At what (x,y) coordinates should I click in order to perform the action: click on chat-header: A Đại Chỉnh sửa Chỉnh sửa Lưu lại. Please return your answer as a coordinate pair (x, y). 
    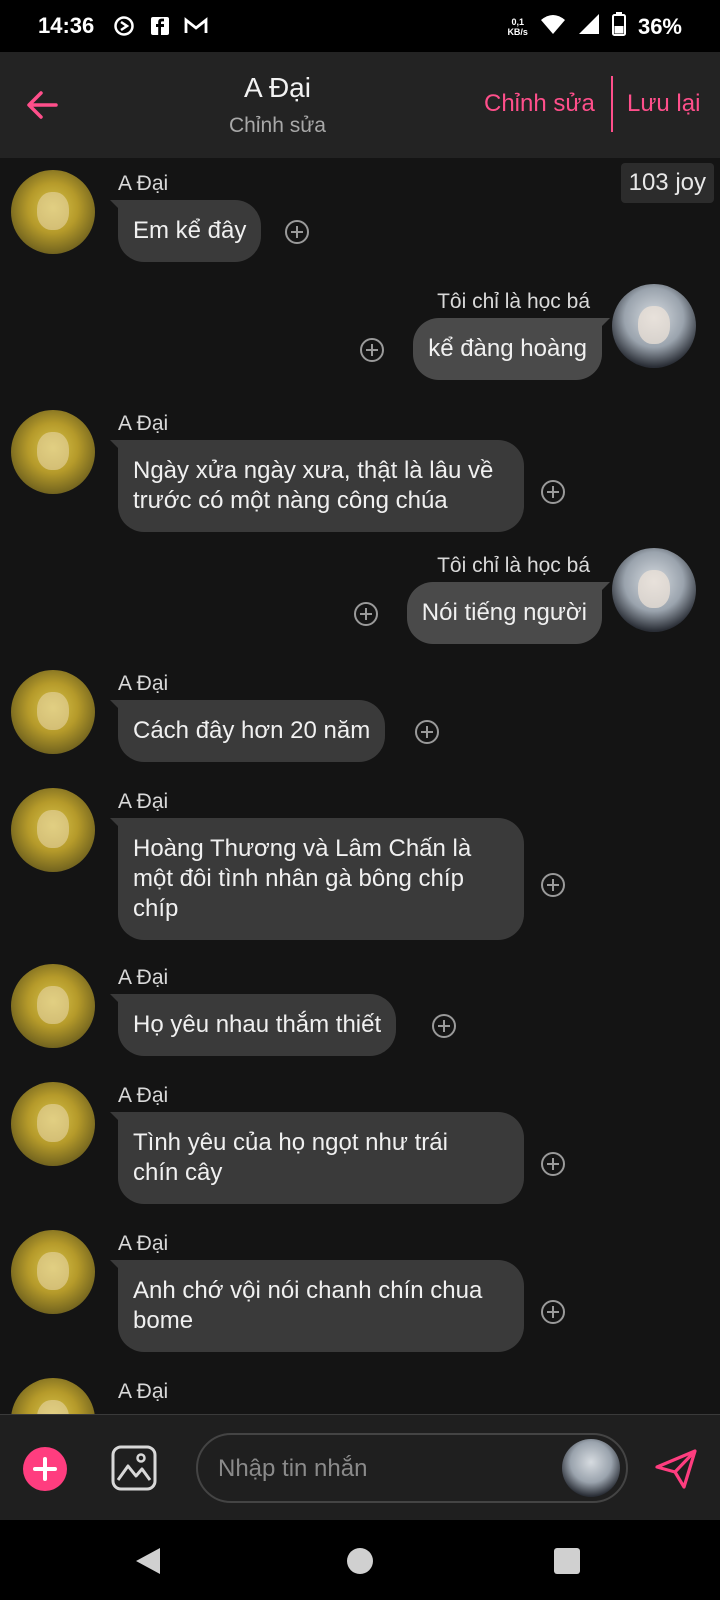
    Looking at the image, I should click on (360, 105).